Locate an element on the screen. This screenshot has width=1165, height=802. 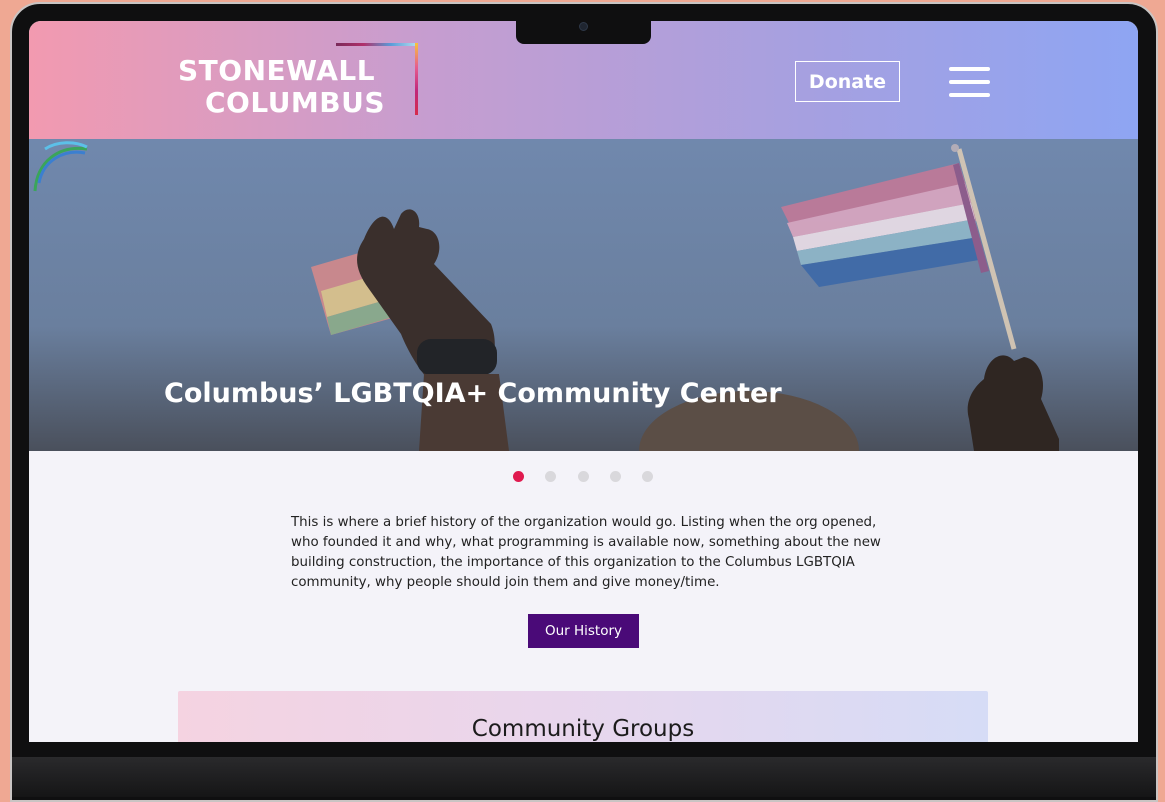
community-groups-section: Community Groups is located at coordinates (583, 716).